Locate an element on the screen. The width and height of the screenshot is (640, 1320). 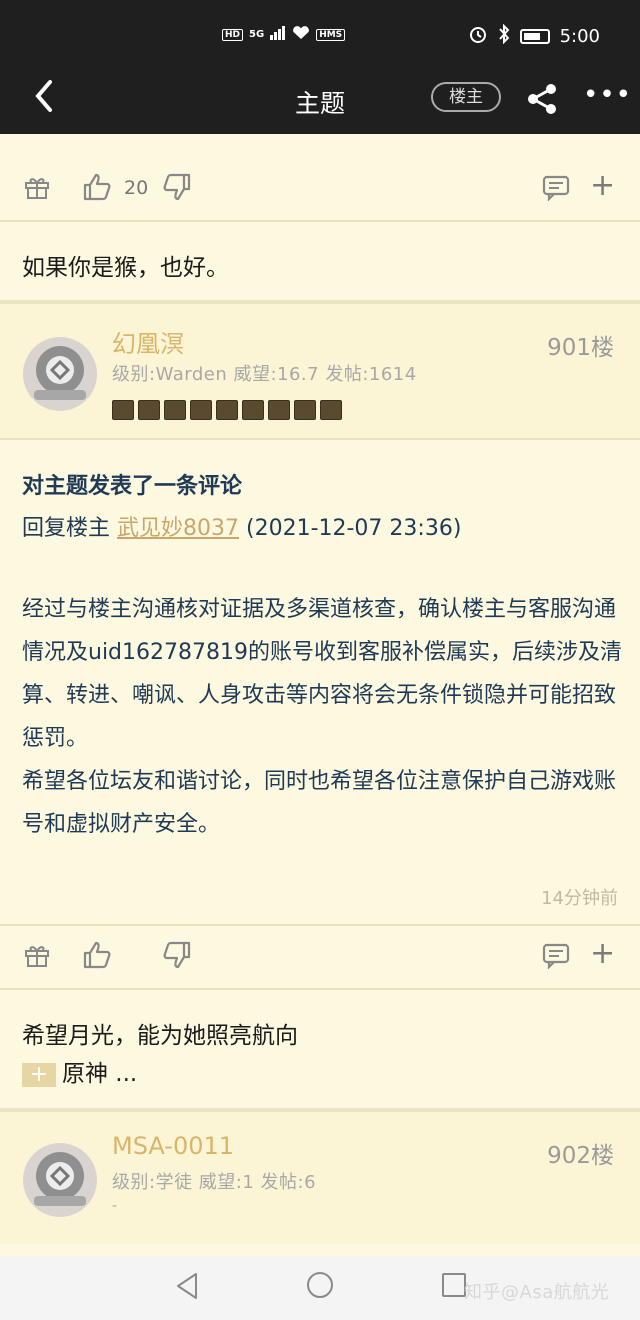
hd-chip: HD is located at coordinates (233, 34).